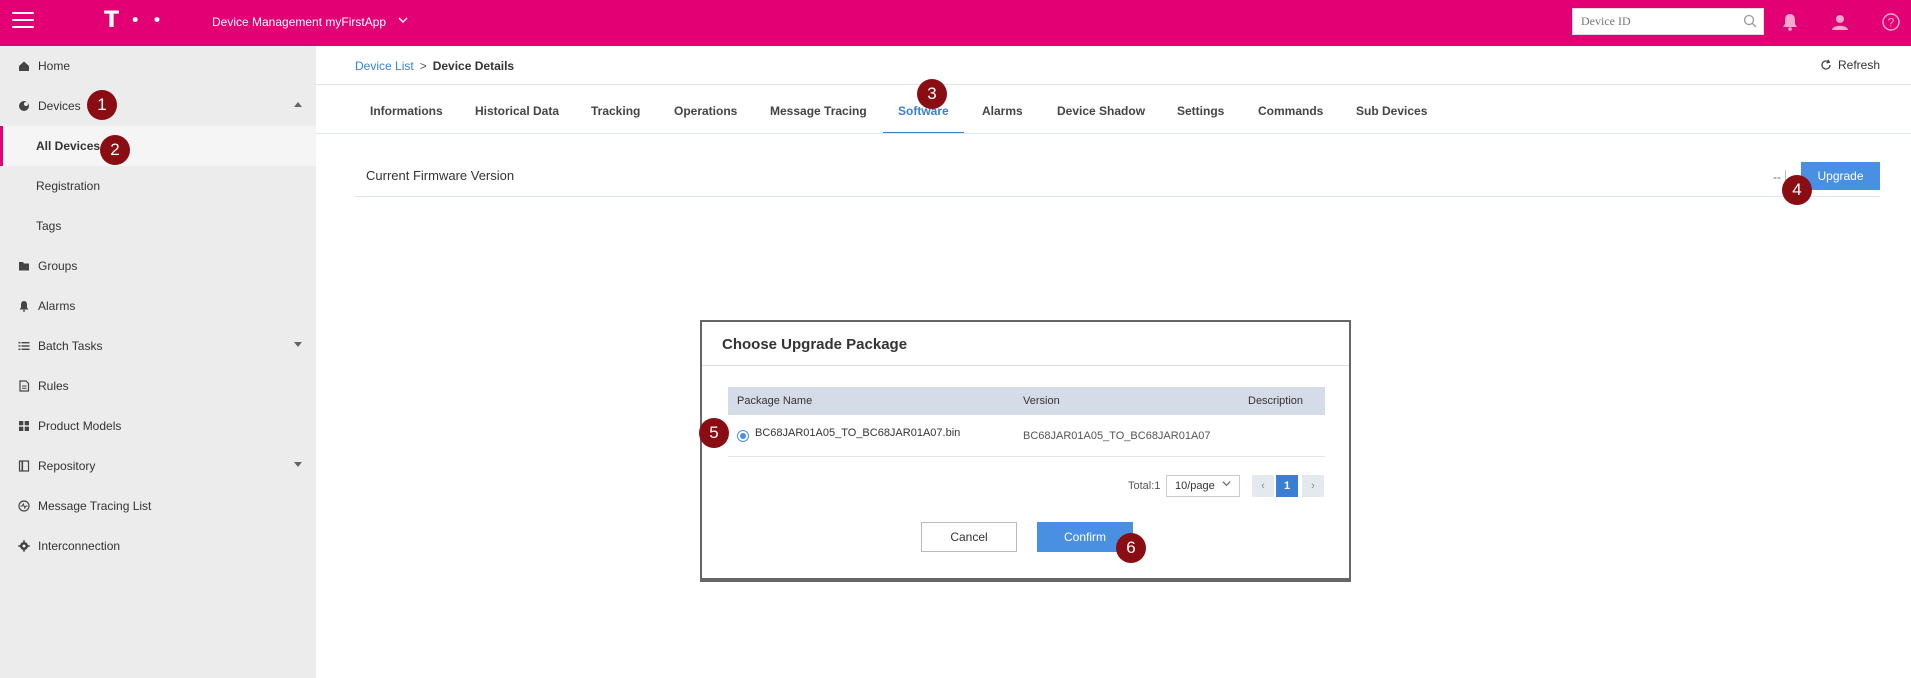  I want to click on version-cell: BC68JAR01A05_TO_BC68JAR01A07, so click(1117, 436).